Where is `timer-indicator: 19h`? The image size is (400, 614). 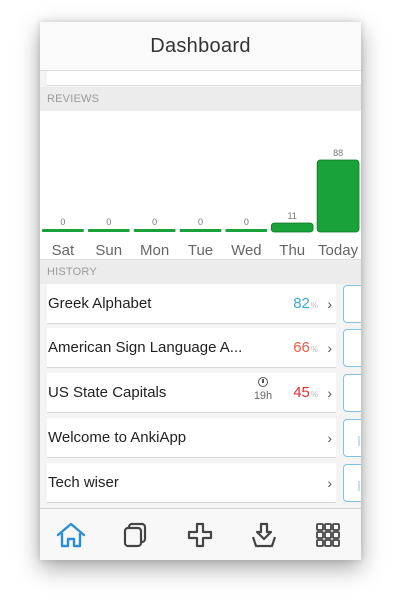
timer-indicator: 19h is located at coordinates (263, 389).